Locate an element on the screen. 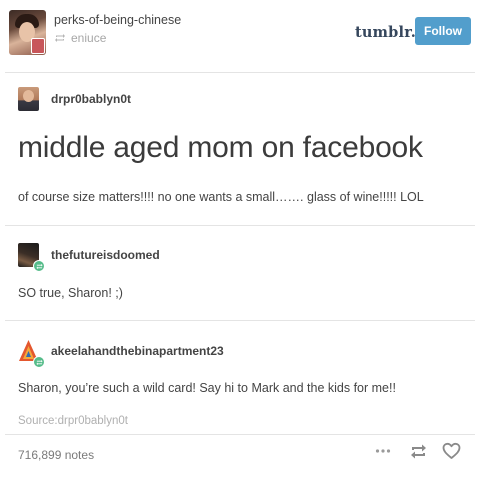 The width and height of the screenshot is (480, 480). post-body-text: SO true, Sharon! ;) is located at coordinates (70, 293).